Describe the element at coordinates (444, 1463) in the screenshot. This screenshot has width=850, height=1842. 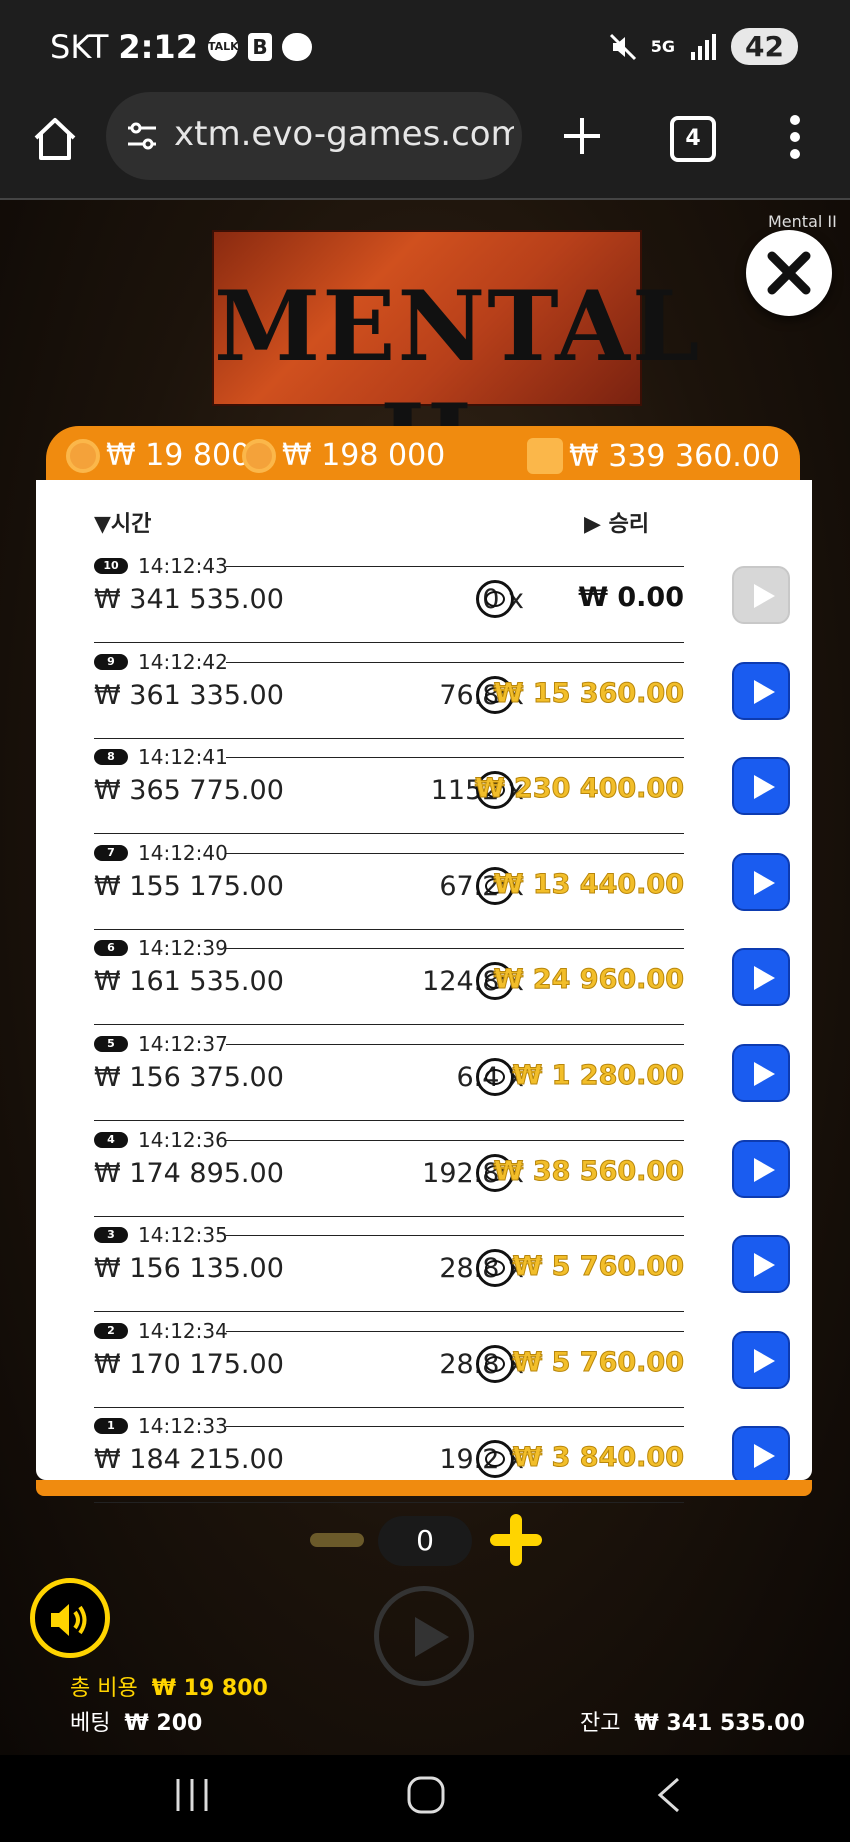
I see `history-row: 1 14:12:33 ₩ 184 215.00 19.2 x ₩ 3 840.00` at that location.